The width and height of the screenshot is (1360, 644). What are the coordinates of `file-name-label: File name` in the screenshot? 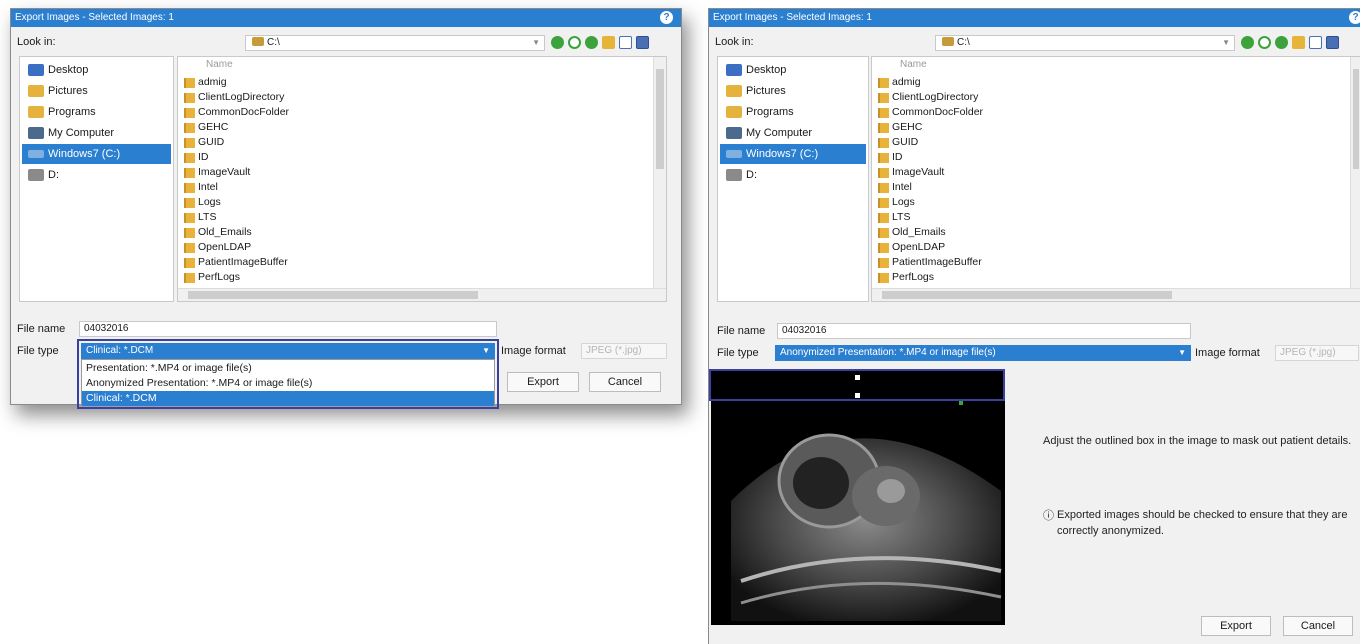 It's located at (41, 329).